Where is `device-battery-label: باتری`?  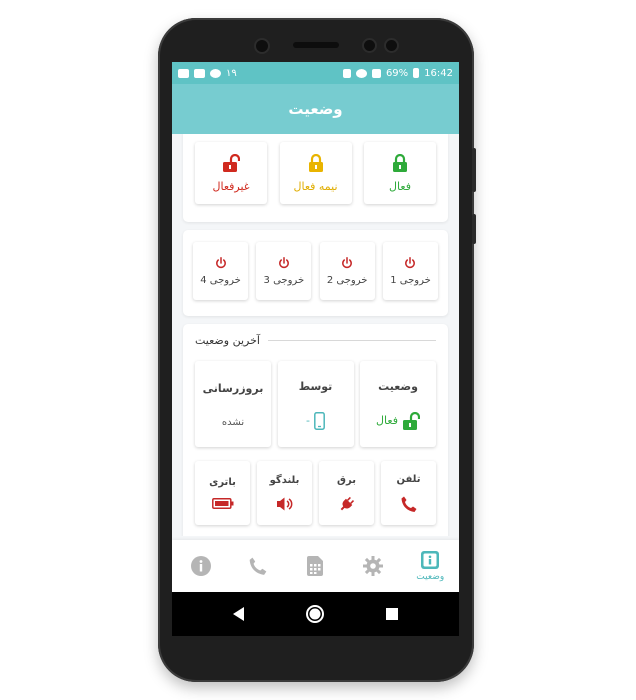
device-battery-label: باتری is located at coordinates (222, 482).